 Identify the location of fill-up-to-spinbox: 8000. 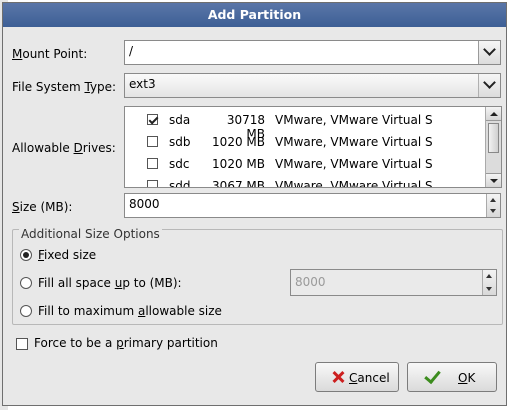
(393, 282).